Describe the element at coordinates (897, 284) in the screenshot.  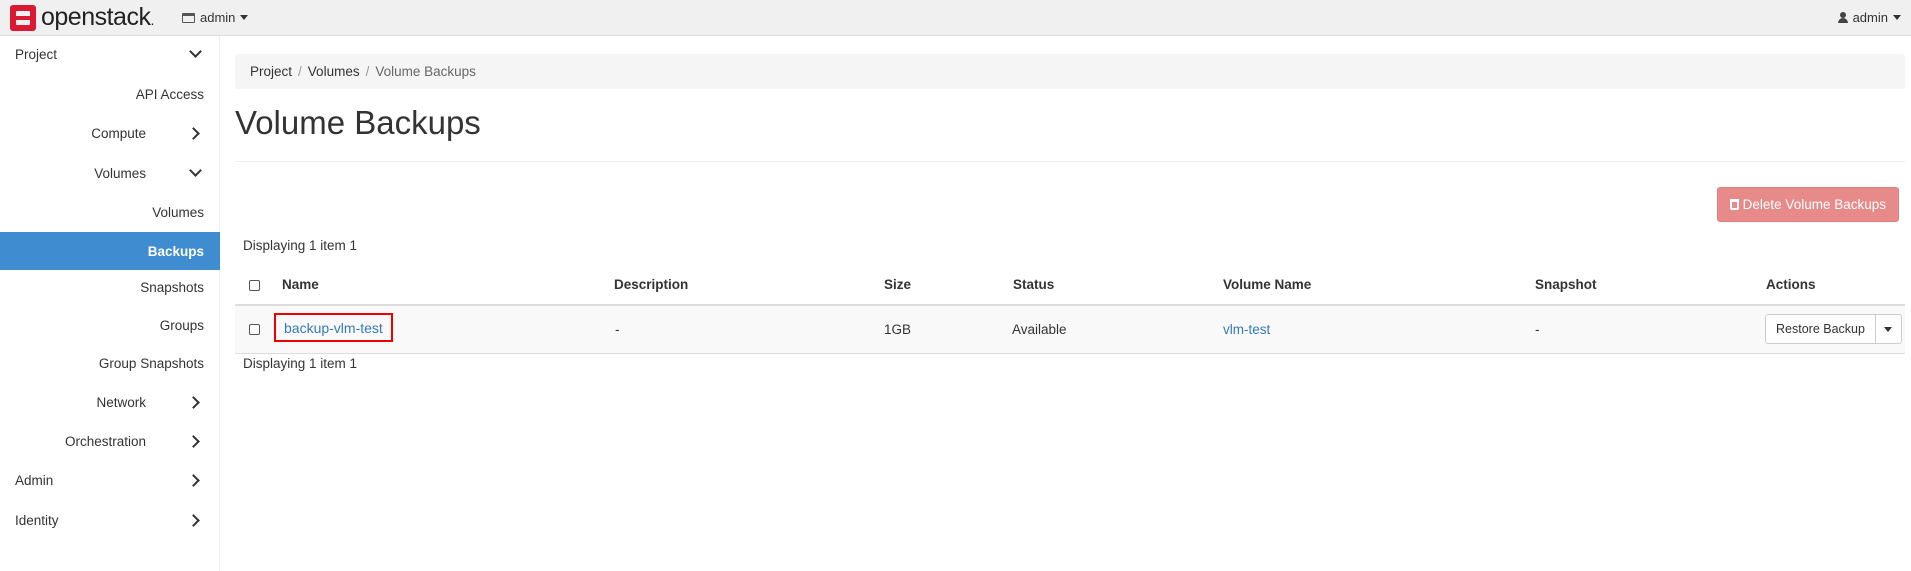
I see `column-header-size: Size` at that location.